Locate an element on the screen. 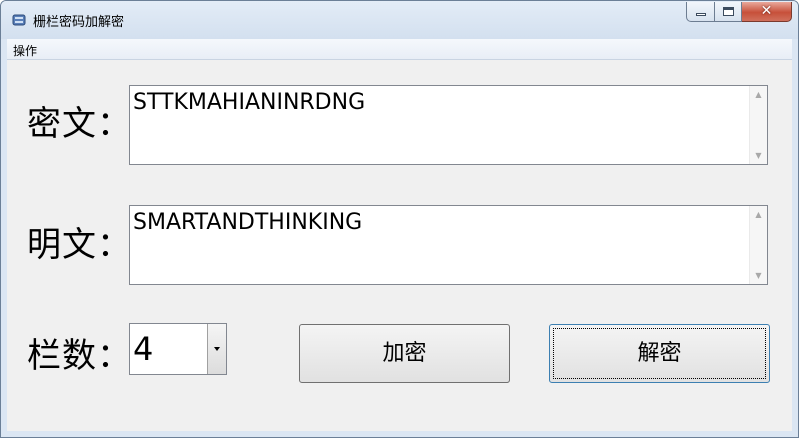  maximize-button is located at coordinates (728, 12).